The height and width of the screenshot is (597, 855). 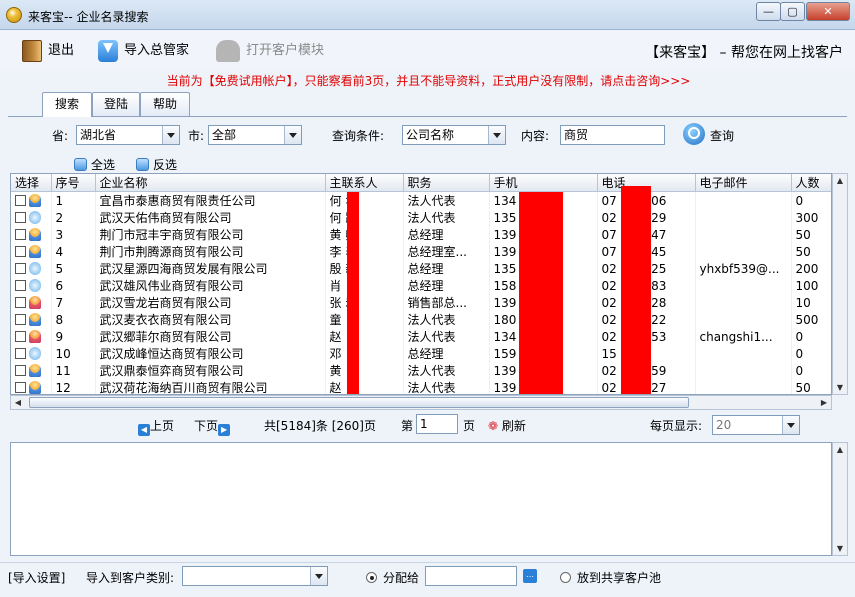 I want to click on grid-horizontal-scrollbar: ◀ ▶, so click(x=421, y=402).